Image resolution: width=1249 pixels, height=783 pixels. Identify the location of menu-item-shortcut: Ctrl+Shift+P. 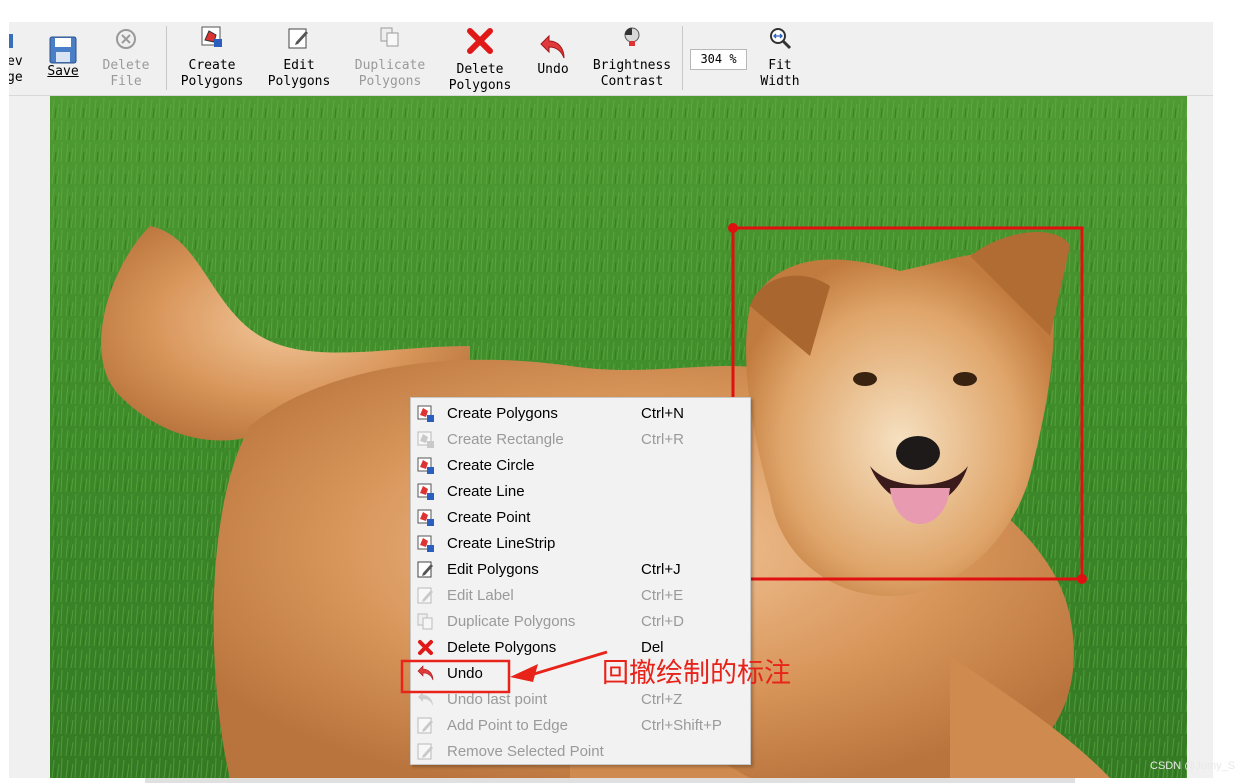
(681, 725).